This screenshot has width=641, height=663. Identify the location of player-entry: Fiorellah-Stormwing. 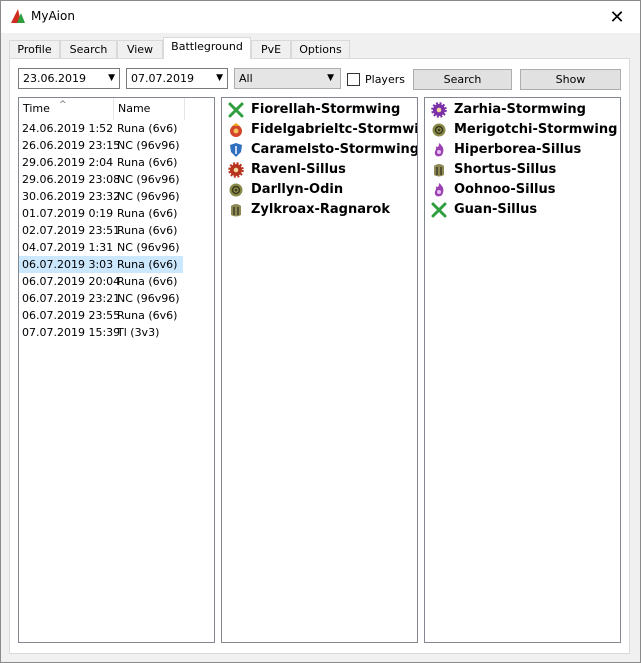
(320, 110).